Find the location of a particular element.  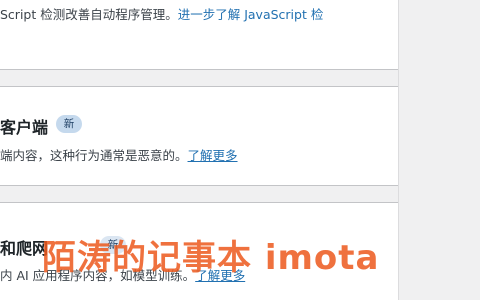

watermark: 陌涛的记事本 imota is located at coordinates (211, 258).